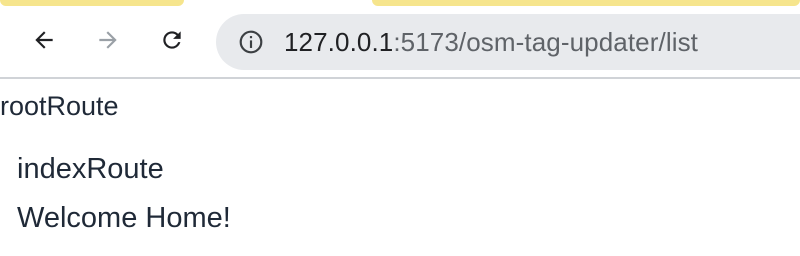 This screenshot has height=256, width=800. Describe the element at coordinates (92, 3) in the screenshot. I see `tab-left` at that location.